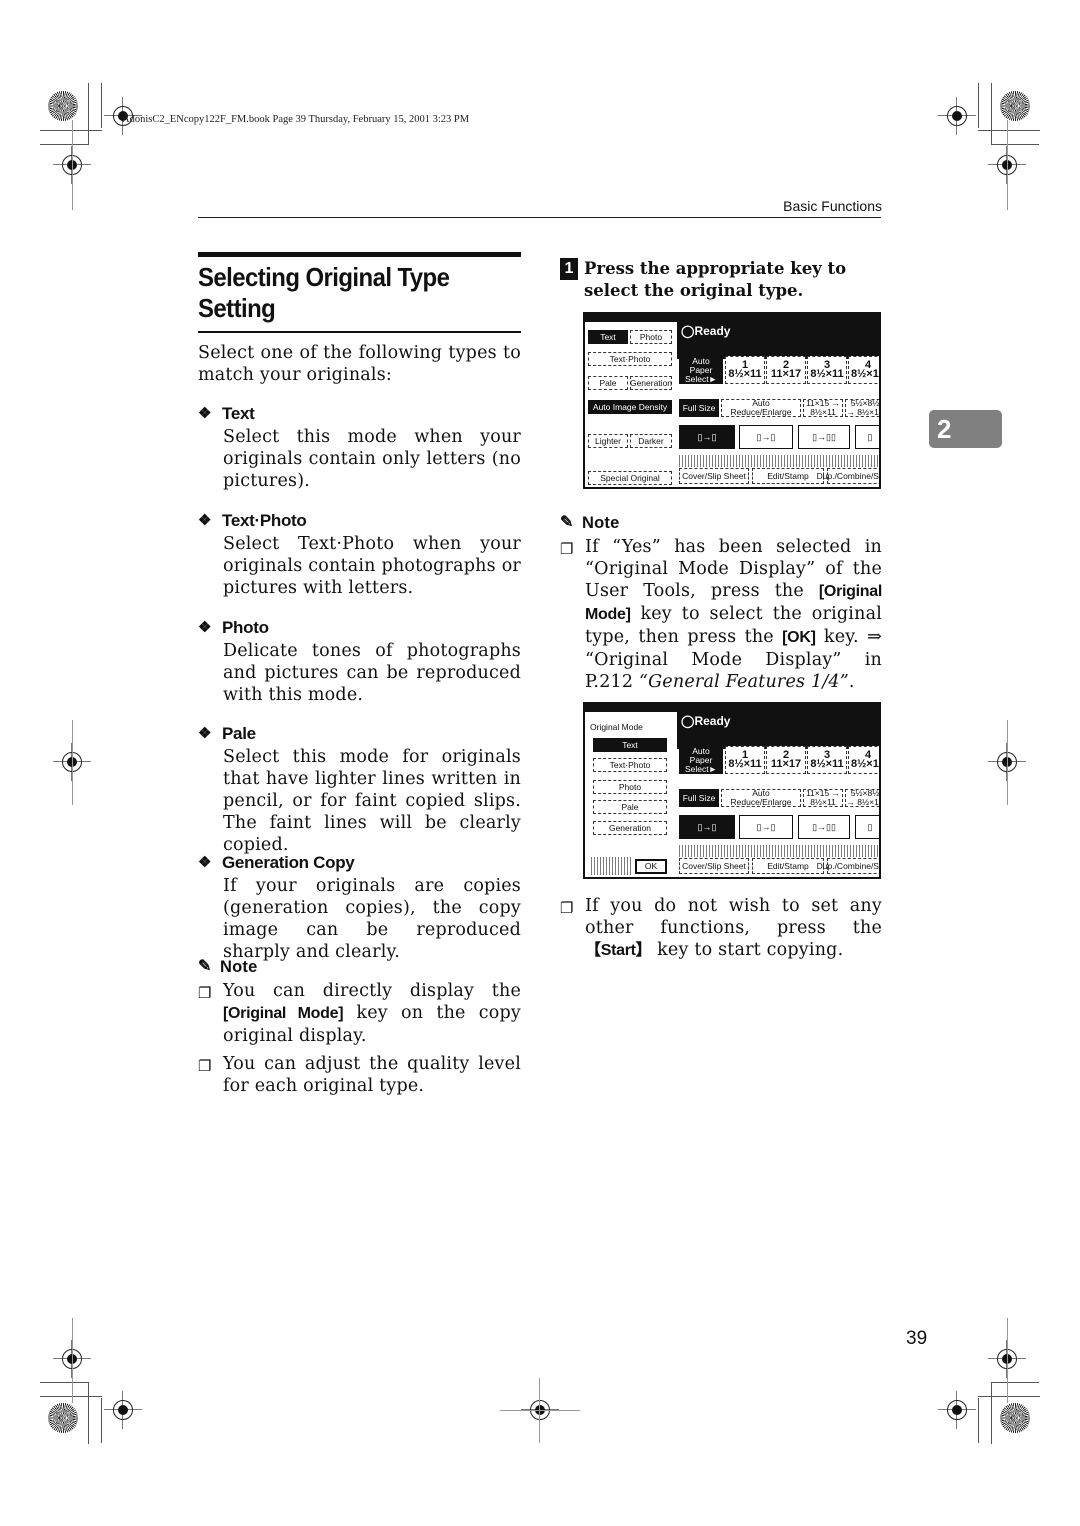 The height and width of the screenshot is (1526, 1080). I want to click on title-underline, so click(359, 332).